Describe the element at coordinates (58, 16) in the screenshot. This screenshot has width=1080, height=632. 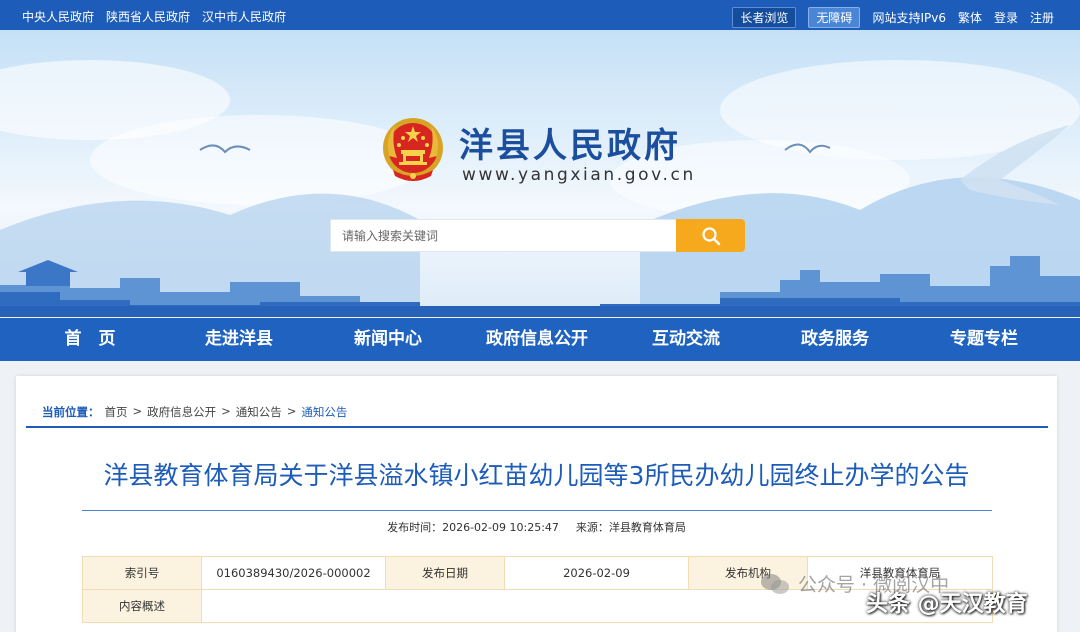
I see `link-central-gov: 中央人民政府` at that location.